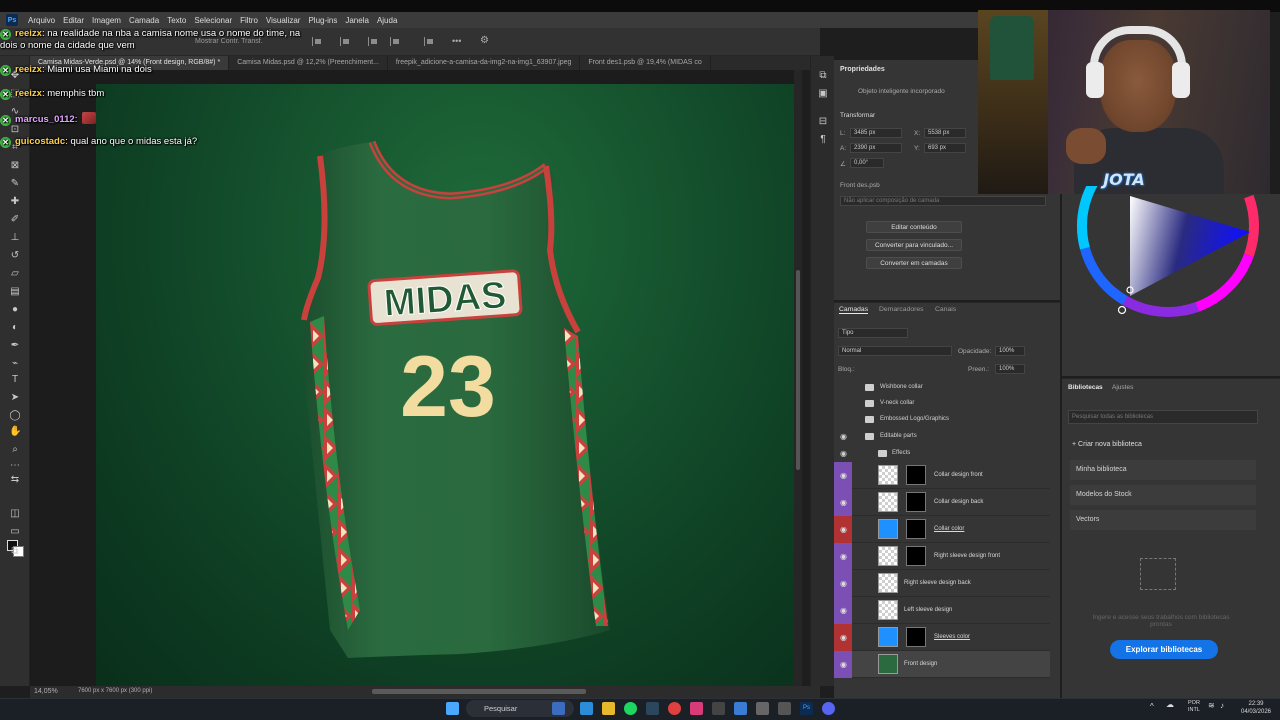  What do you see at coordinates (1168, 258) in the screenshot?
I see `color-wheel` at bounding box center [1168, 258].